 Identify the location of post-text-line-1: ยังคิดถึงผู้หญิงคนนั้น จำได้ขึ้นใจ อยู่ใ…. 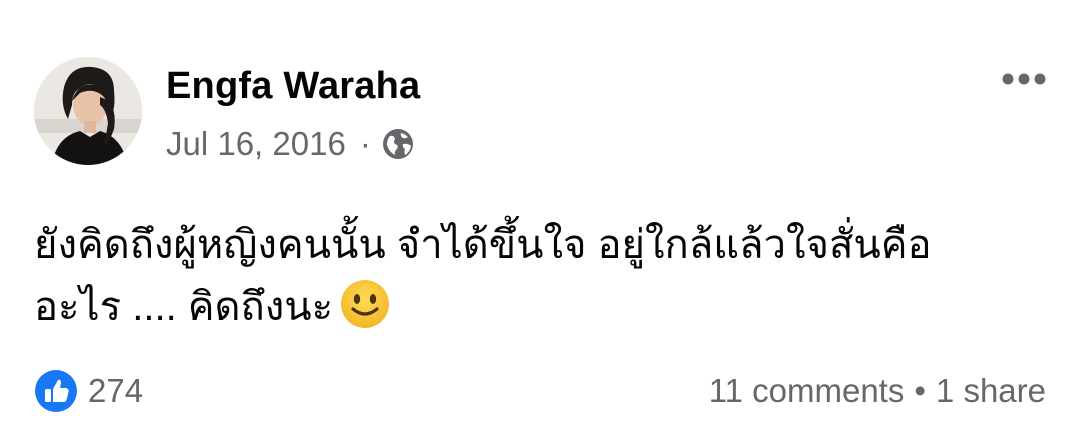
(483, 245).